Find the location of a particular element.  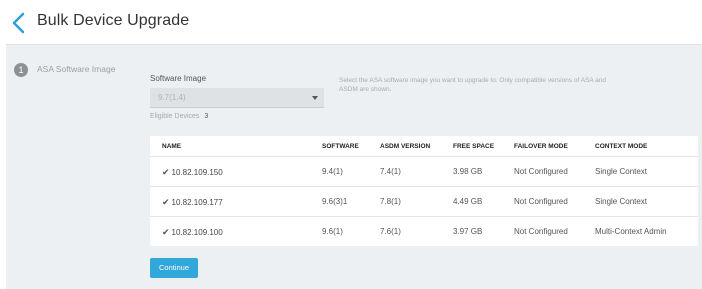

eligible-devices-label: Eligible Devices is located at coordinates (175, 116).